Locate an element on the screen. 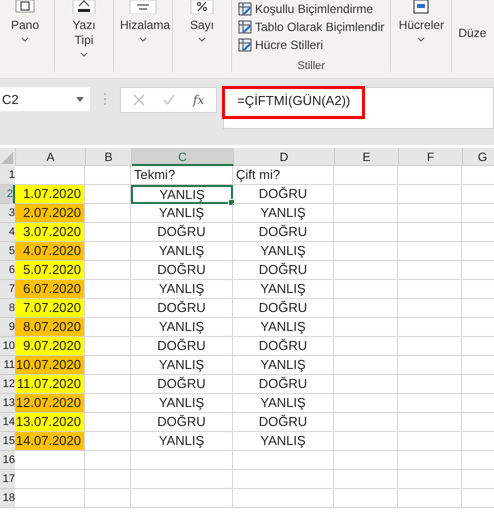  date-cell: 11.07.2020 is located at coordinates (50, 384).